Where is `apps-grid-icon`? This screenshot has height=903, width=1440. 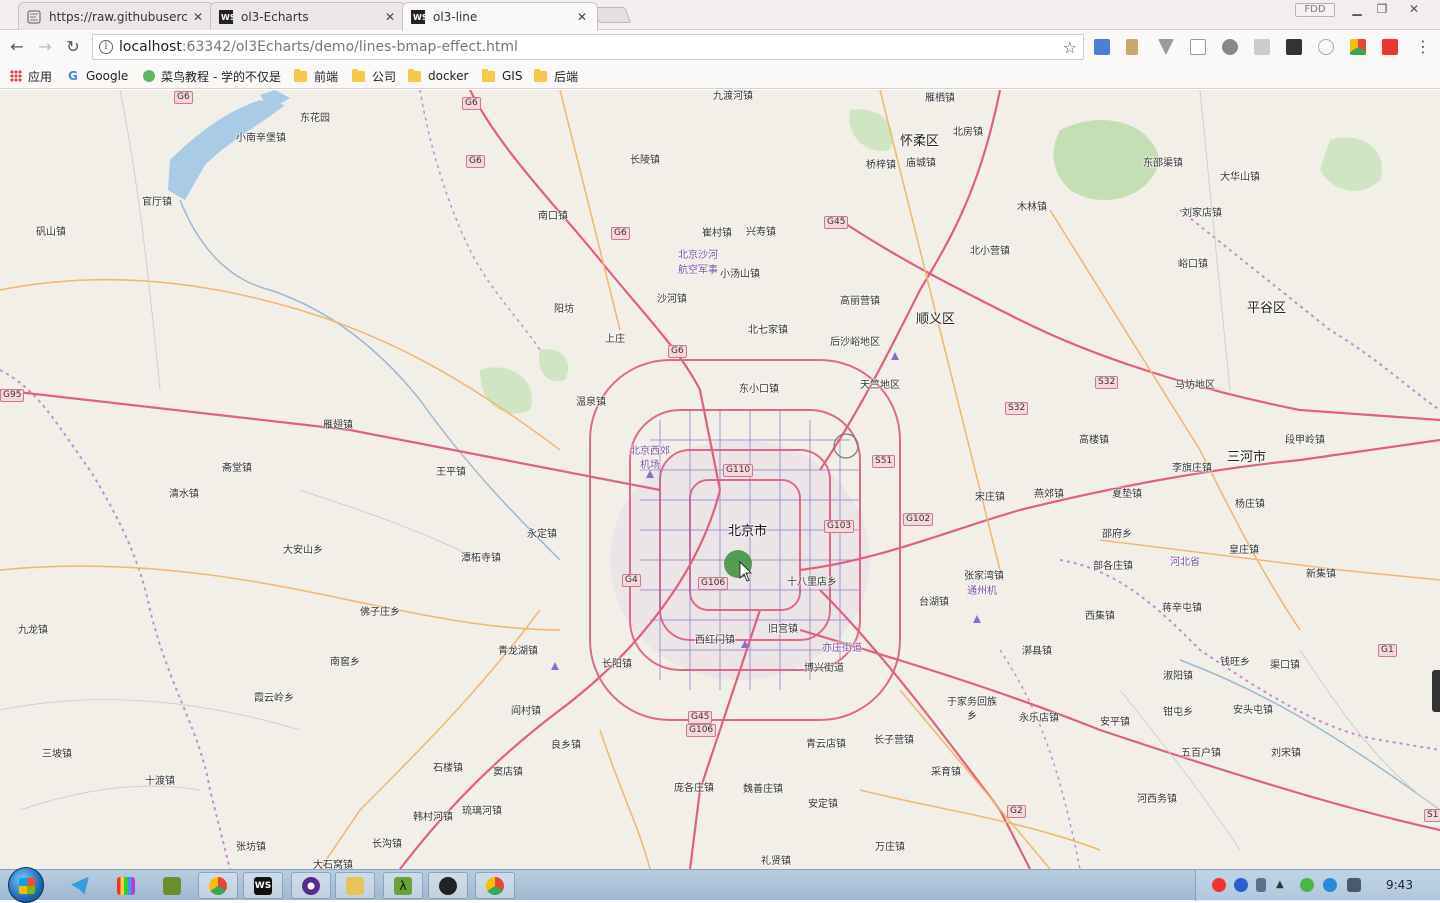
apps-grid-icon is located at coordinates (16, 76).